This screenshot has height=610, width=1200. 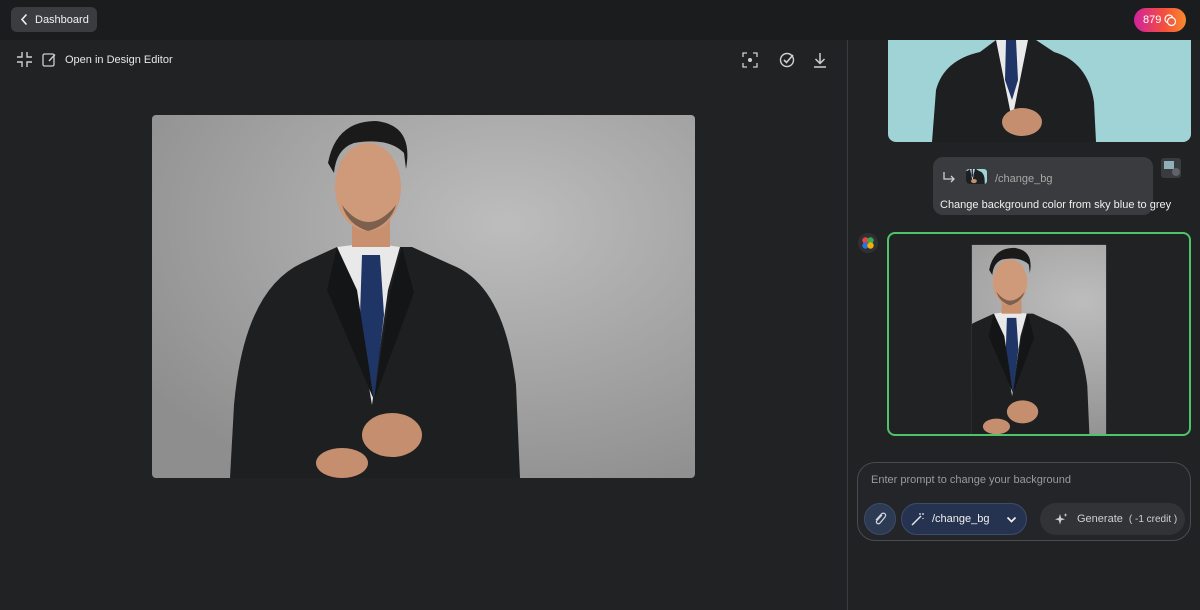 What do you see at coordinates (1170, 20) in the screenshot?
I see `coins-icon` at bounding box center [1170, 20].